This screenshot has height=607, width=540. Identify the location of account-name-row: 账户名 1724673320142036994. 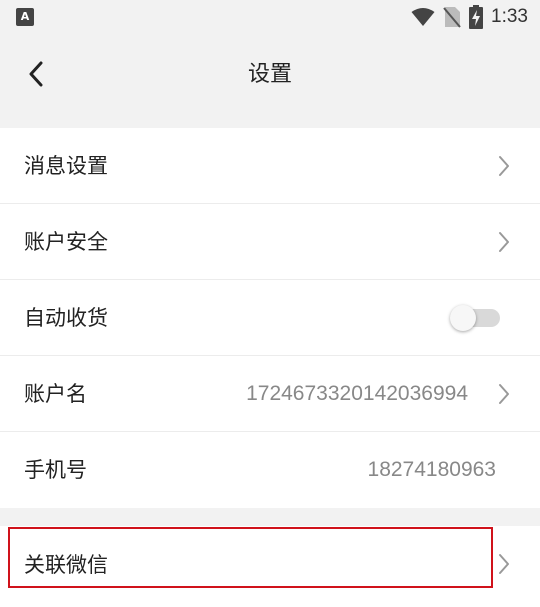
(270, 394).